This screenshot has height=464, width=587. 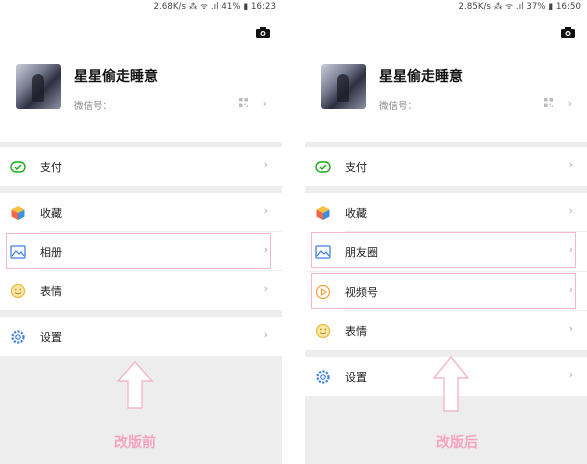 What do you see at coordinates (138, 251) in the screenshot?
I see `album-highlight-box` at bounding box center [138, 251].